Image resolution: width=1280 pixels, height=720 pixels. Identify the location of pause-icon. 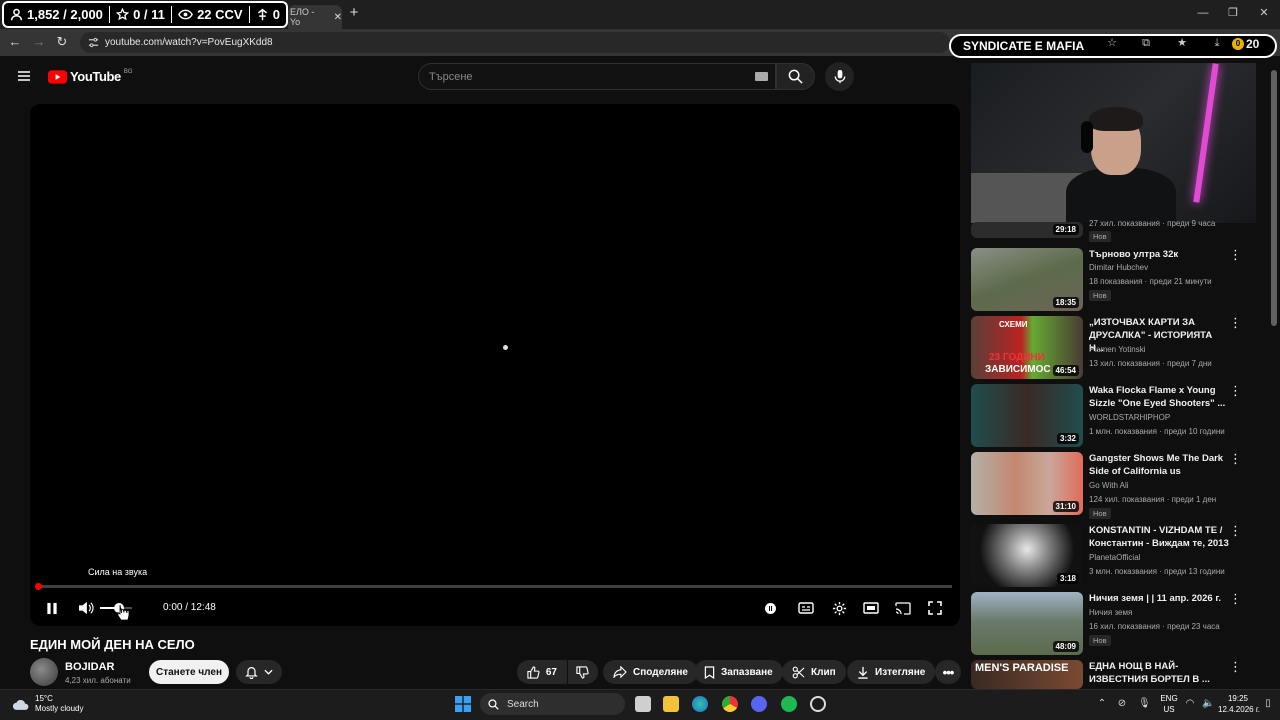
(52, 608).